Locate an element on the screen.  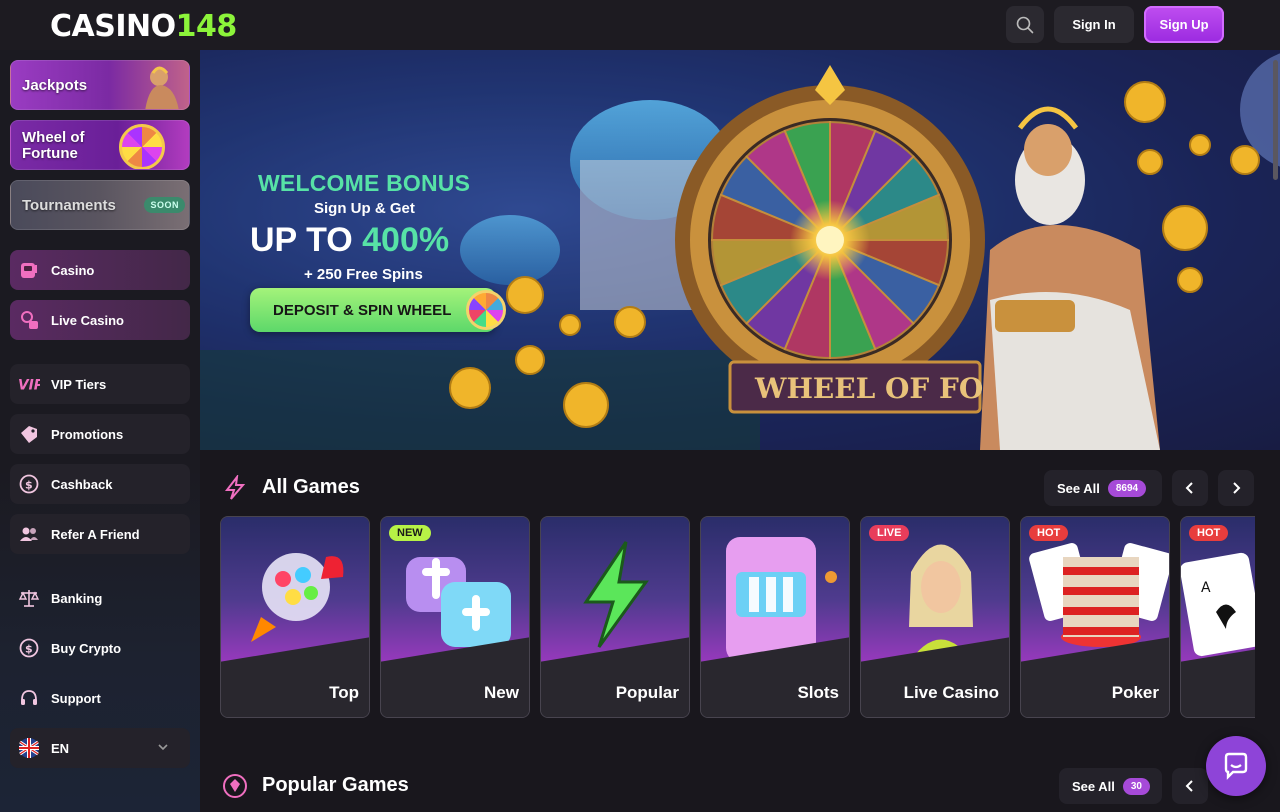
chevron-right-icon is located at coordinates (1237, 488).